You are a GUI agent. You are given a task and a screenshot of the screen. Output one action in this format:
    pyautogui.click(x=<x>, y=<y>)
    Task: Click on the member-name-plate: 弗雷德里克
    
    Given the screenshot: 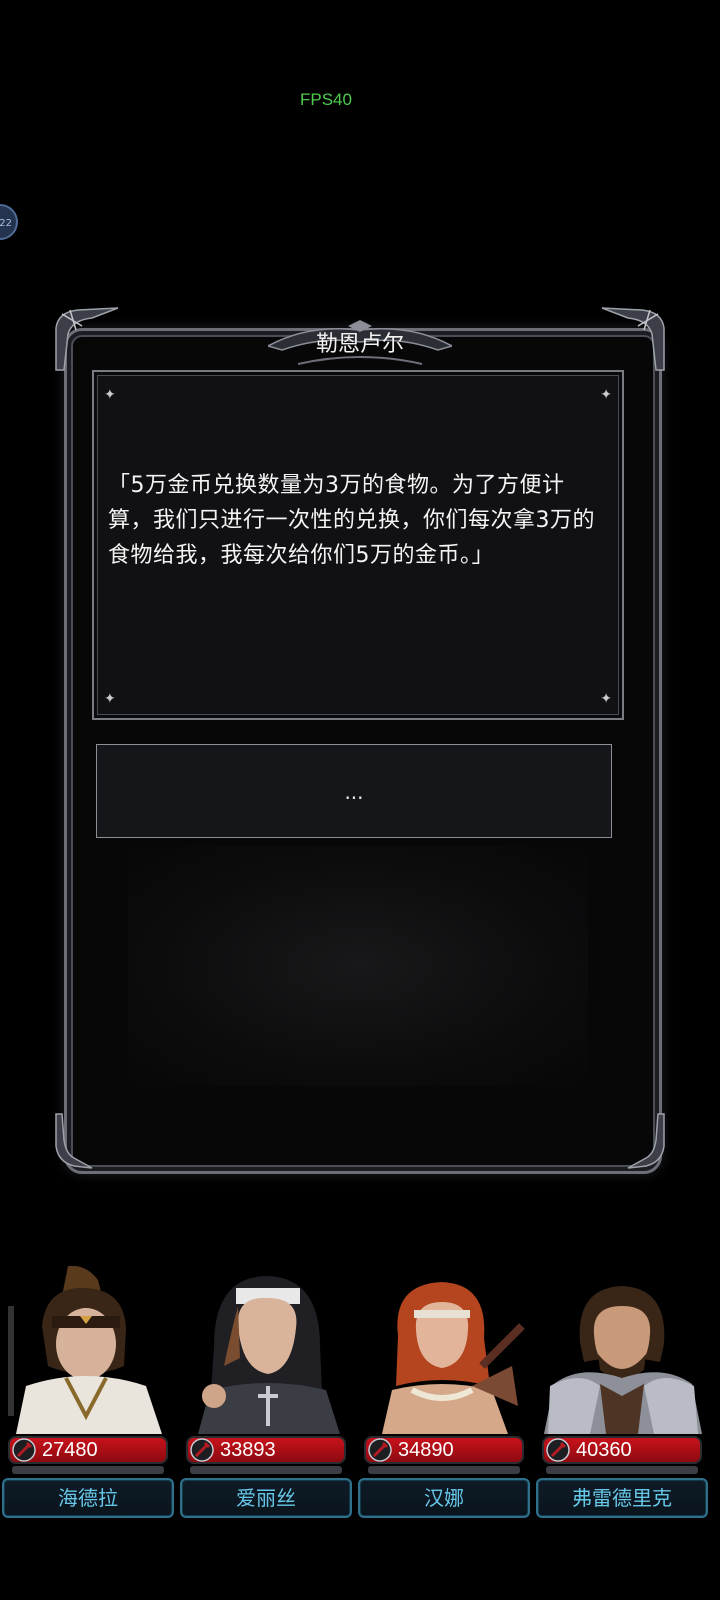 What is the action you would take?
    pyautogui.click(x=622, y=1498)
    